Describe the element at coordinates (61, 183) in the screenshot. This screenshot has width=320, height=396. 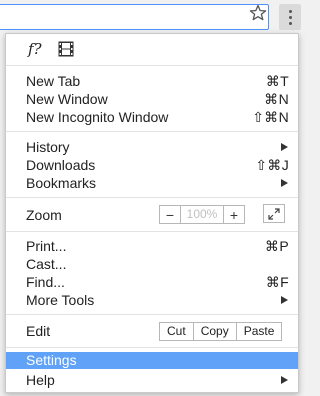
I see `menu-item-label: Bookmarks` at that location.